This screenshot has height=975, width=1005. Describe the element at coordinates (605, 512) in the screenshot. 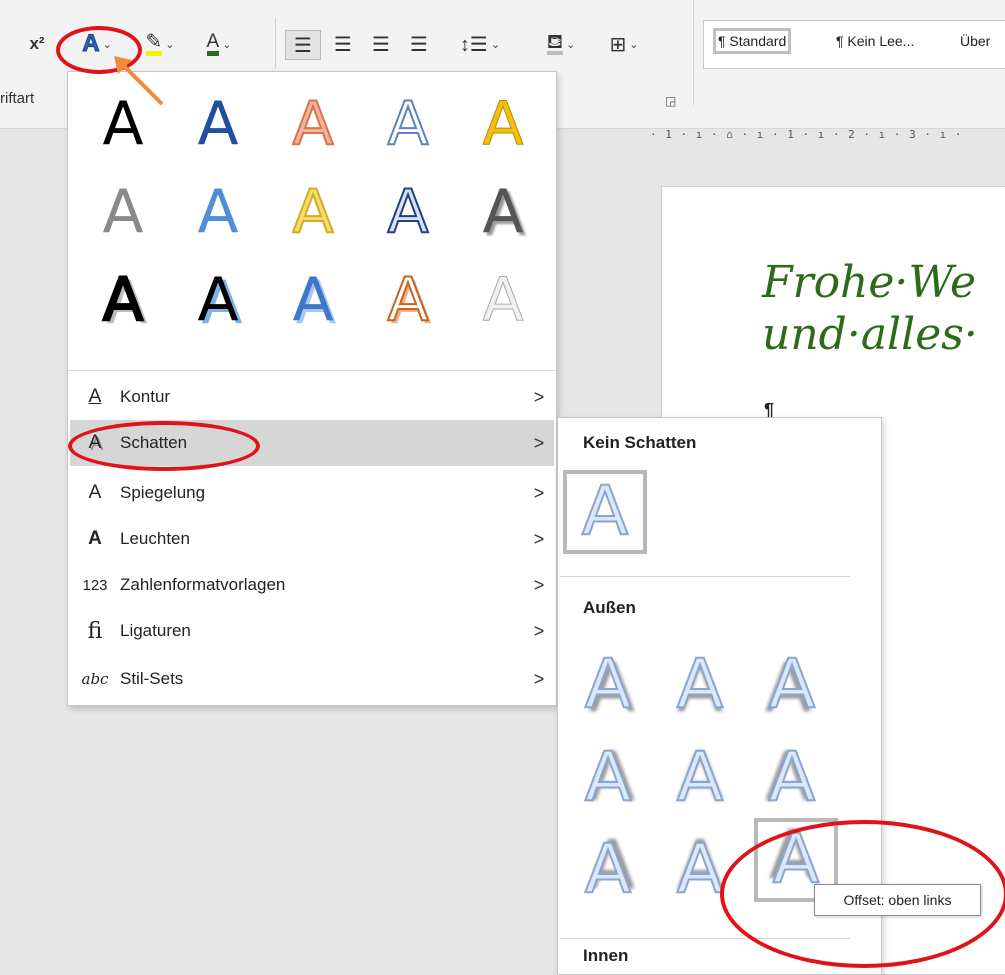

I see `no-shadow-option: A` at that location.